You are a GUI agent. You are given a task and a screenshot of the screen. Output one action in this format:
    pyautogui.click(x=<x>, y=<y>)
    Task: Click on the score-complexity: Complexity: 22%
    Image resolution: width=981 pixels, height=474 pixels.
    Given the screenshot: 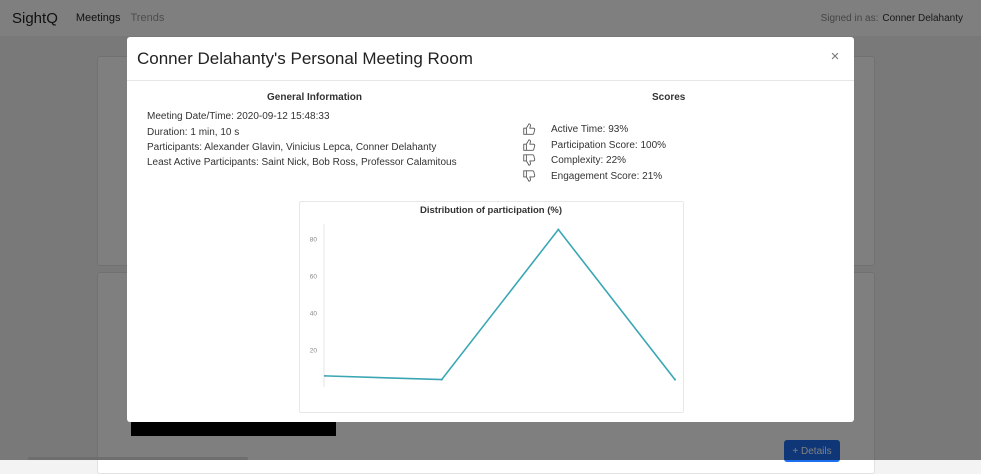 What is the action you would take?
    pyautogui.click(x=574, y=160)
    